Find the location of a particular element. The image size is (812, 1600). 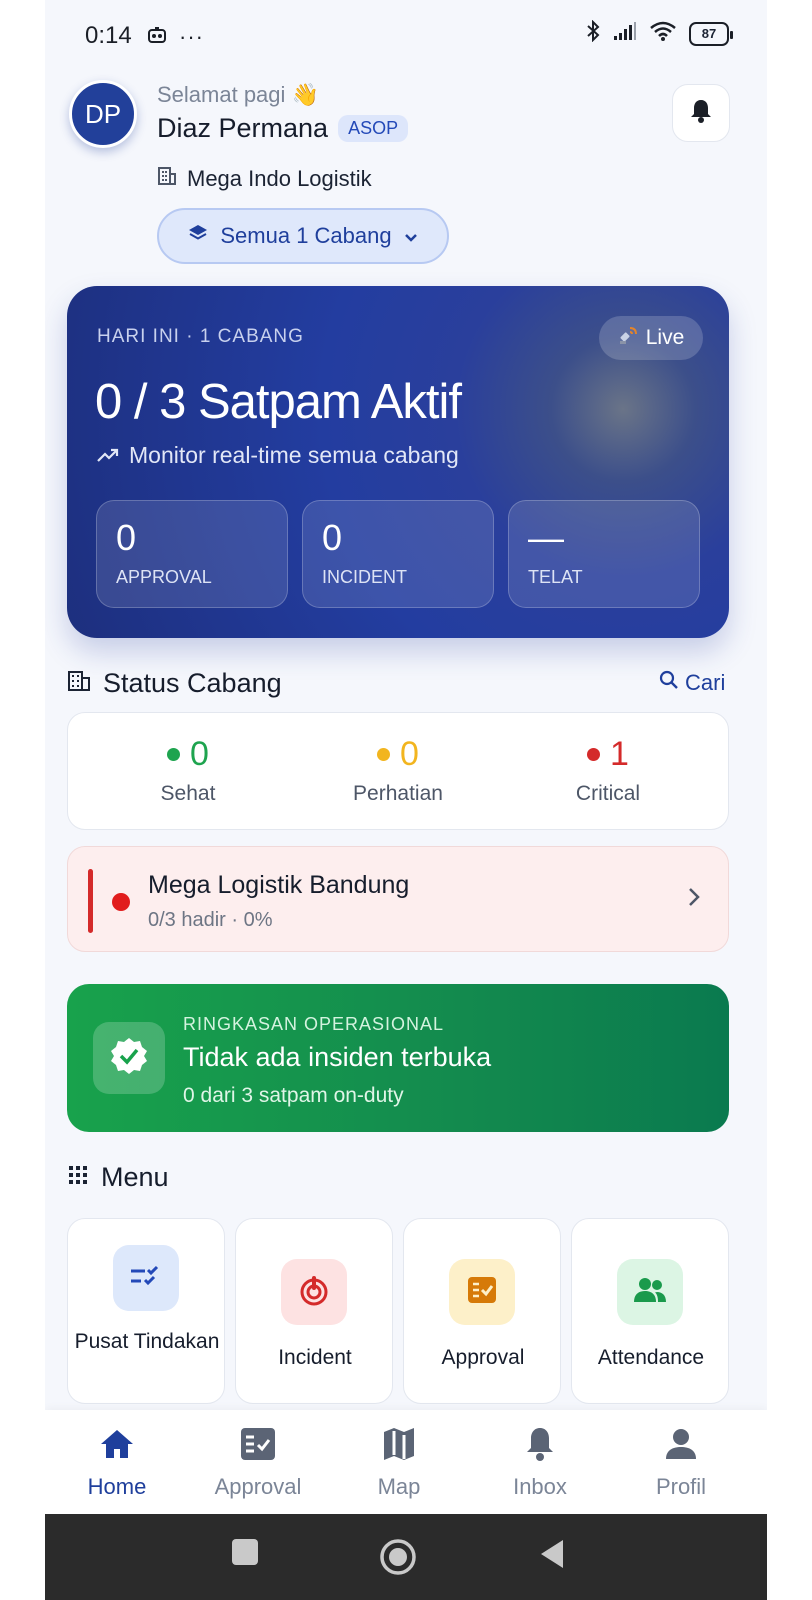

status-name: Sehat is located at coordinates (188, 793).